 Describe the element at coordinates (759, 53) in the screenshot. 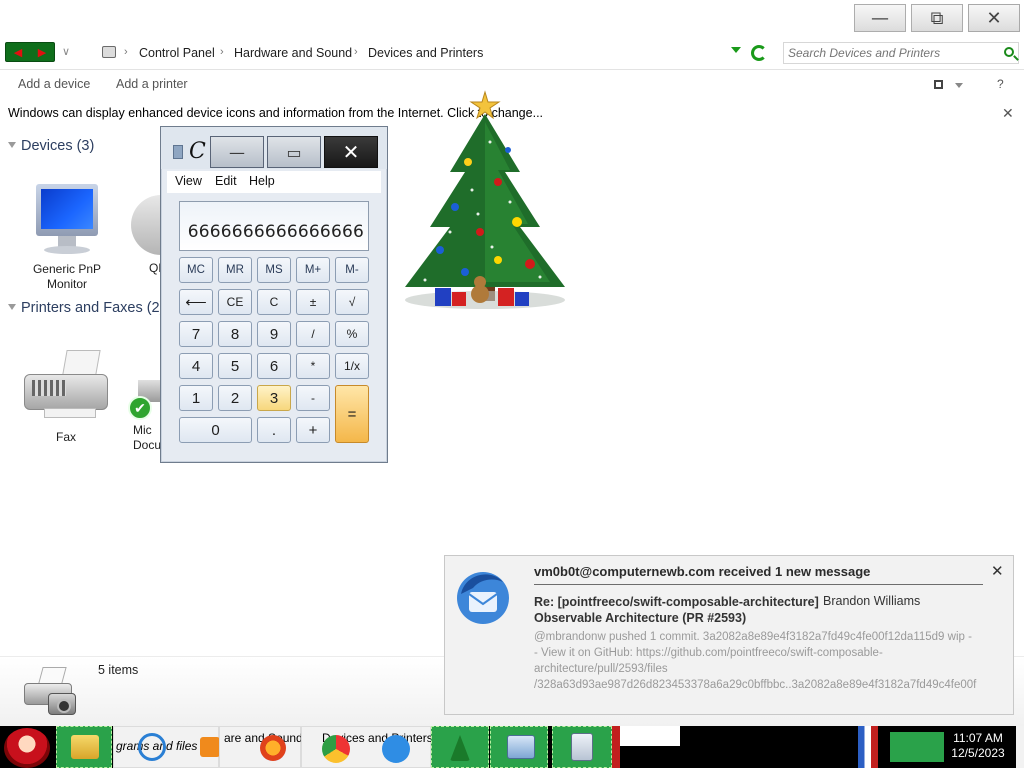

I see `refresh-icon` at that location.